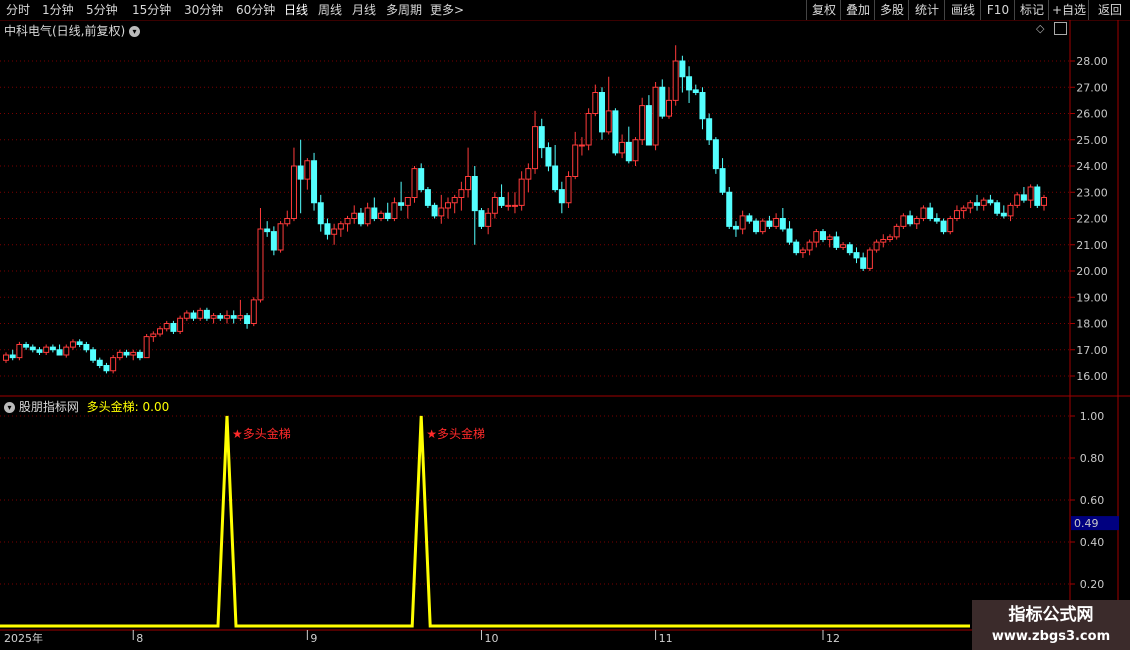 Image resolution: width=1130 pixels, height=650 pixels. I want to click on price-tick-label: 27.00, so click(1092, 87).